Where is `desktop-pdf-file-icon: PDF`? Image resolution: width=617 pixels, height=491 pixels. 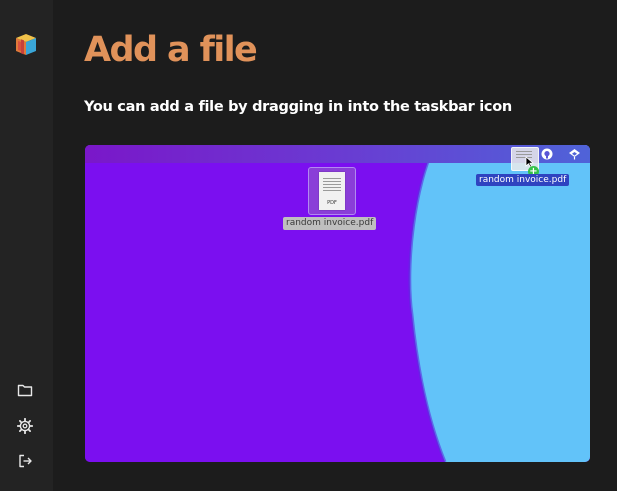
desktop-pdf-file-icon: PDF is located at coordinates (332, 191).